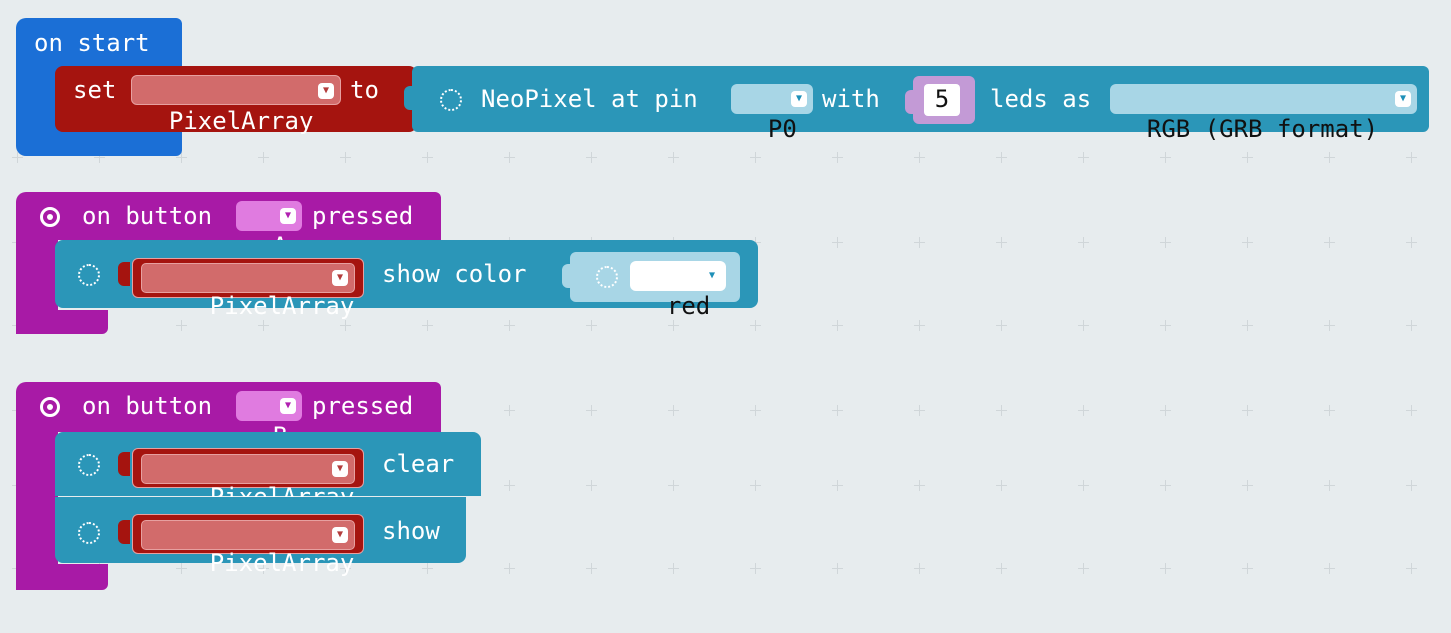 The height and width of the screenshot is (633, 1451). What do you see at coordinates (62, 322) in the screenshot?
I see `on-button-a-foot` at bounding box center [62, 322].